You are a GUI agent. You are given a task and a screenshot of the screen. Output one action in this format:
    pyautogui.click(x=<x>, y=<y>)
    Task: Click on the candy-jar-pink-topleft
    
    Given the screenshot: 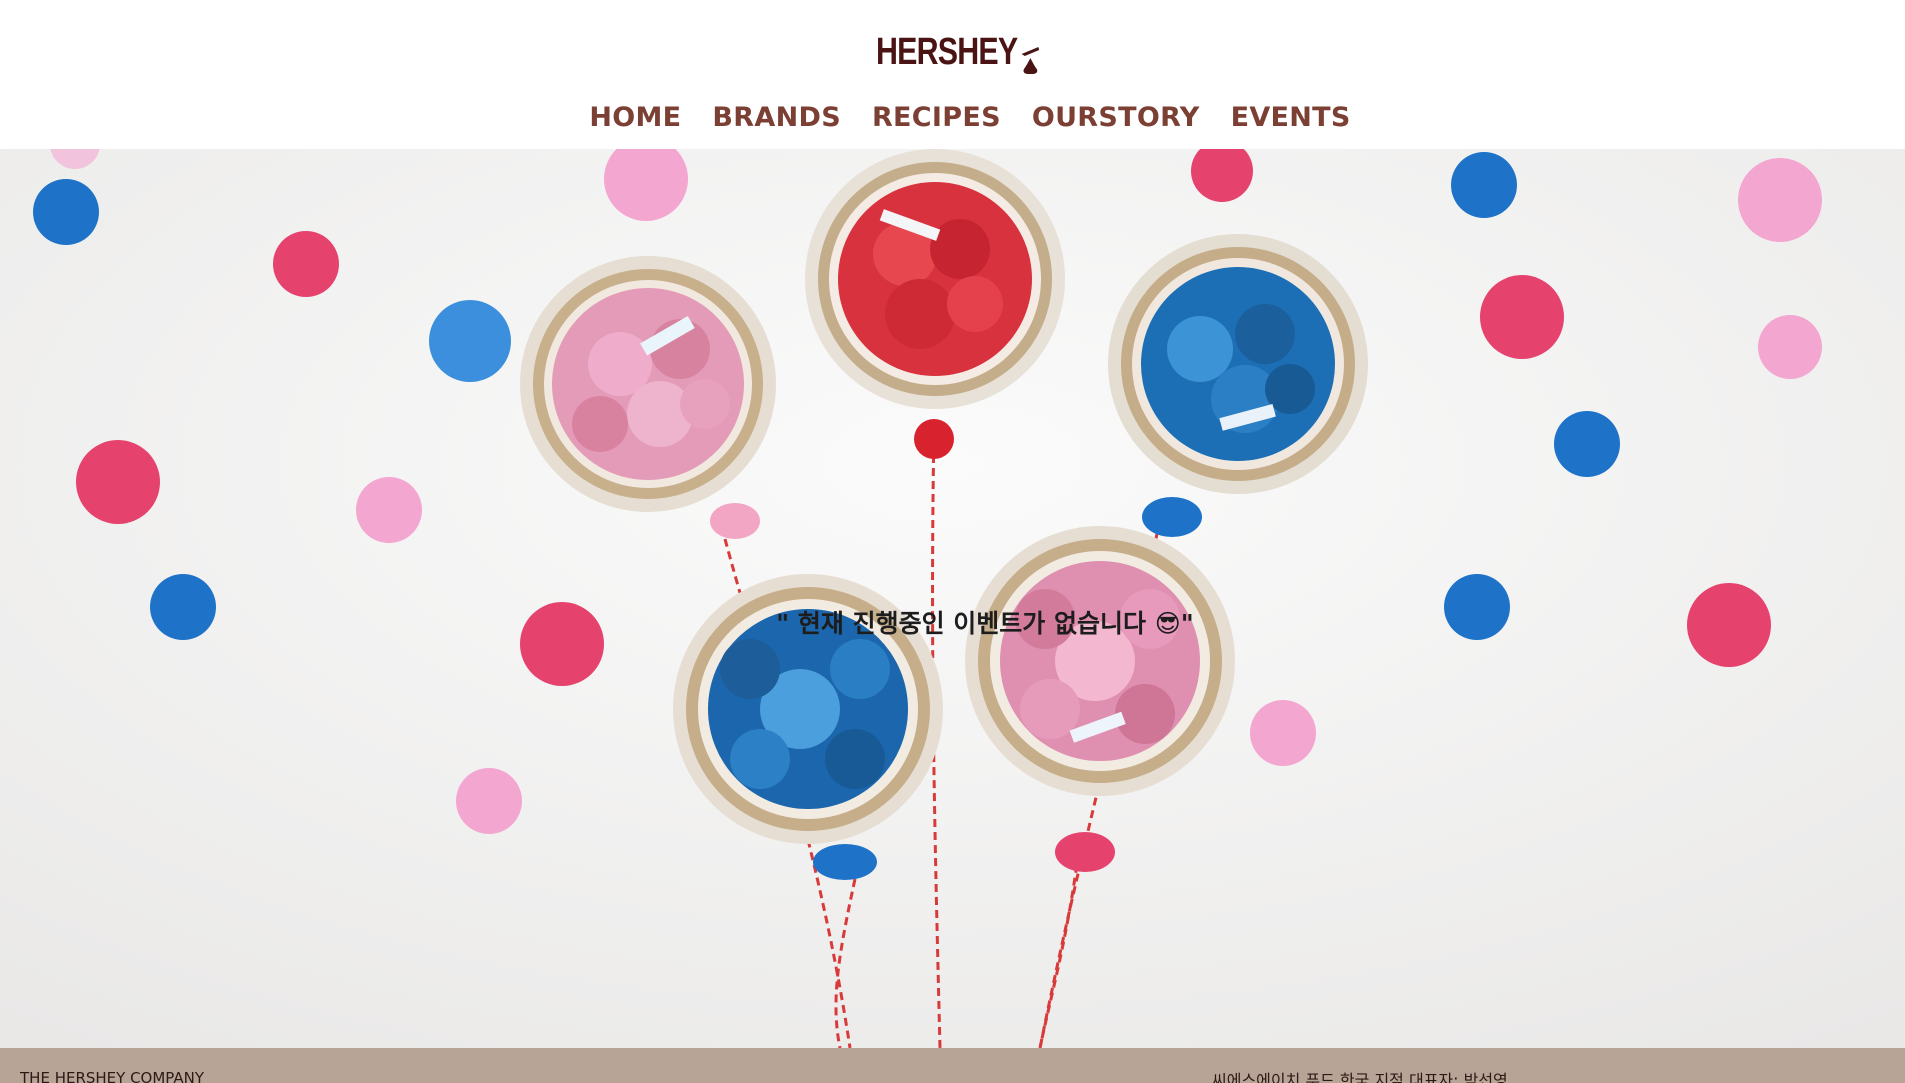 What is the action you would take?
    pyautogui.click(x=648, y=384)
    